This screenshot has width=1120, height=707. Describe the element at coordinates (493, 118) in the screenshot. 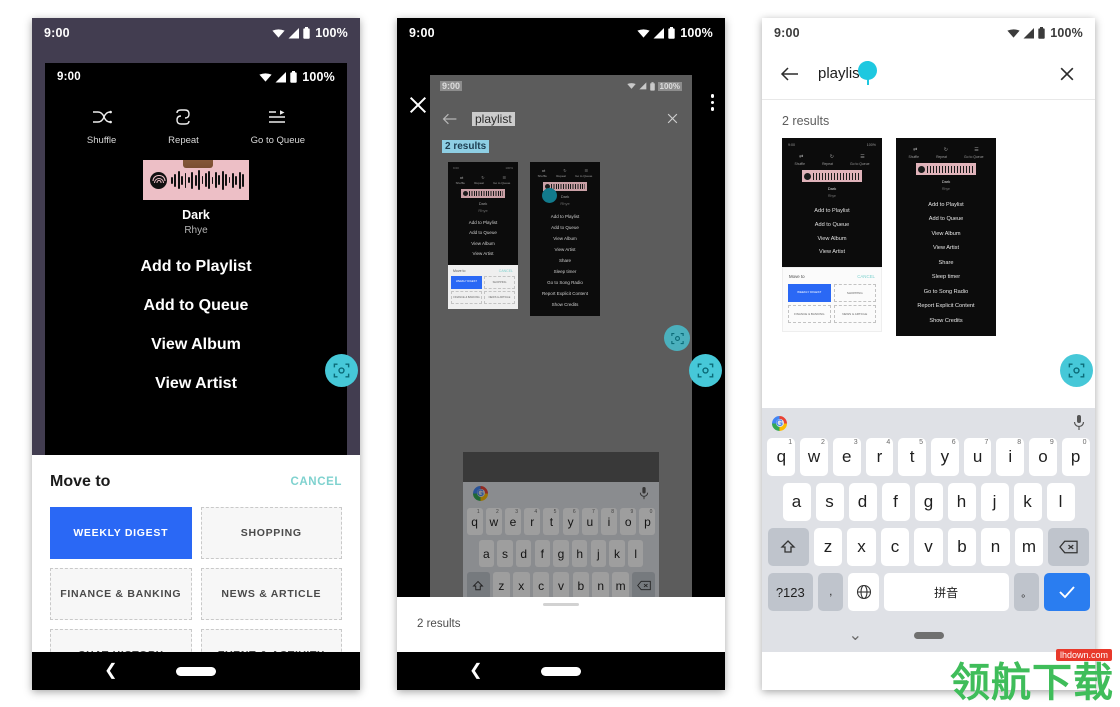

I see `search-query-text: playlist` at that location.